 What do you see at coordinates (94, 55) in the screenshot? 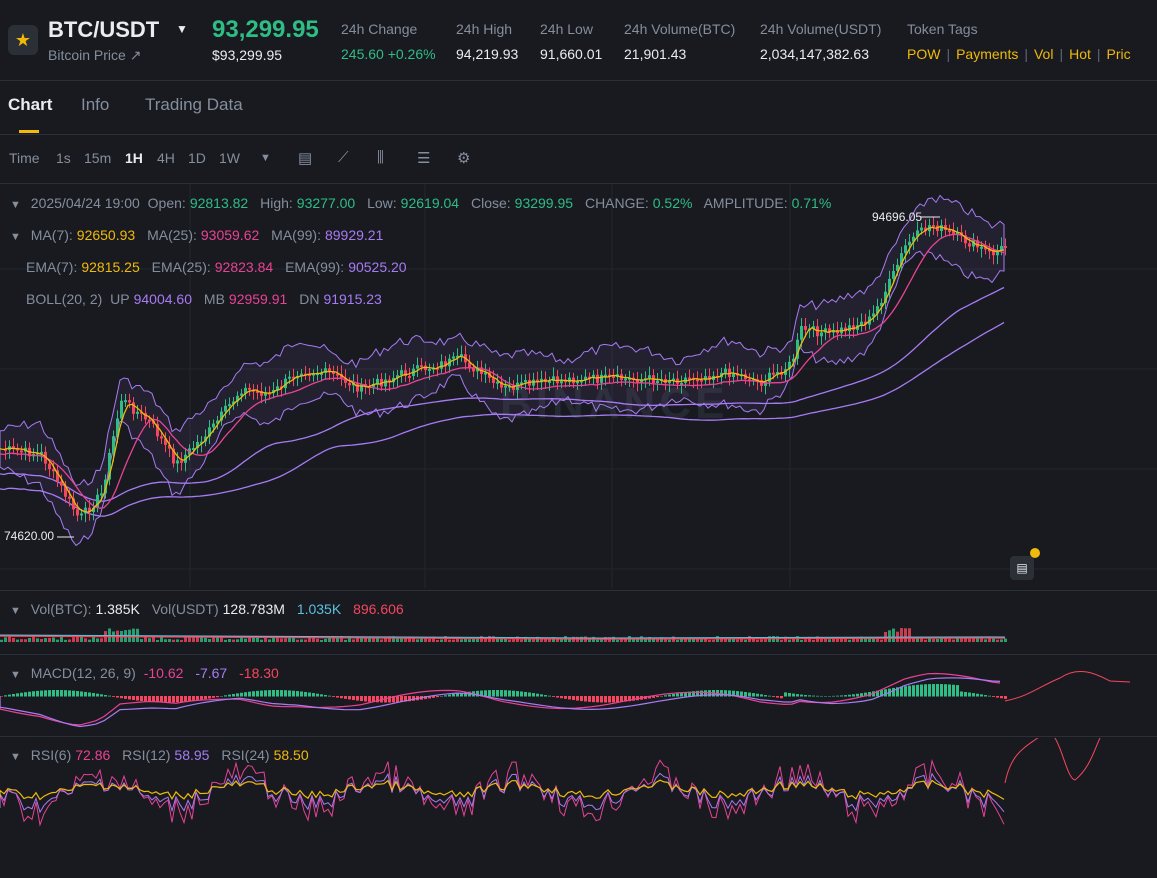
I see `pair-subtitle-link: Bitcoin Price ↗` at bounding box center [94, 55].